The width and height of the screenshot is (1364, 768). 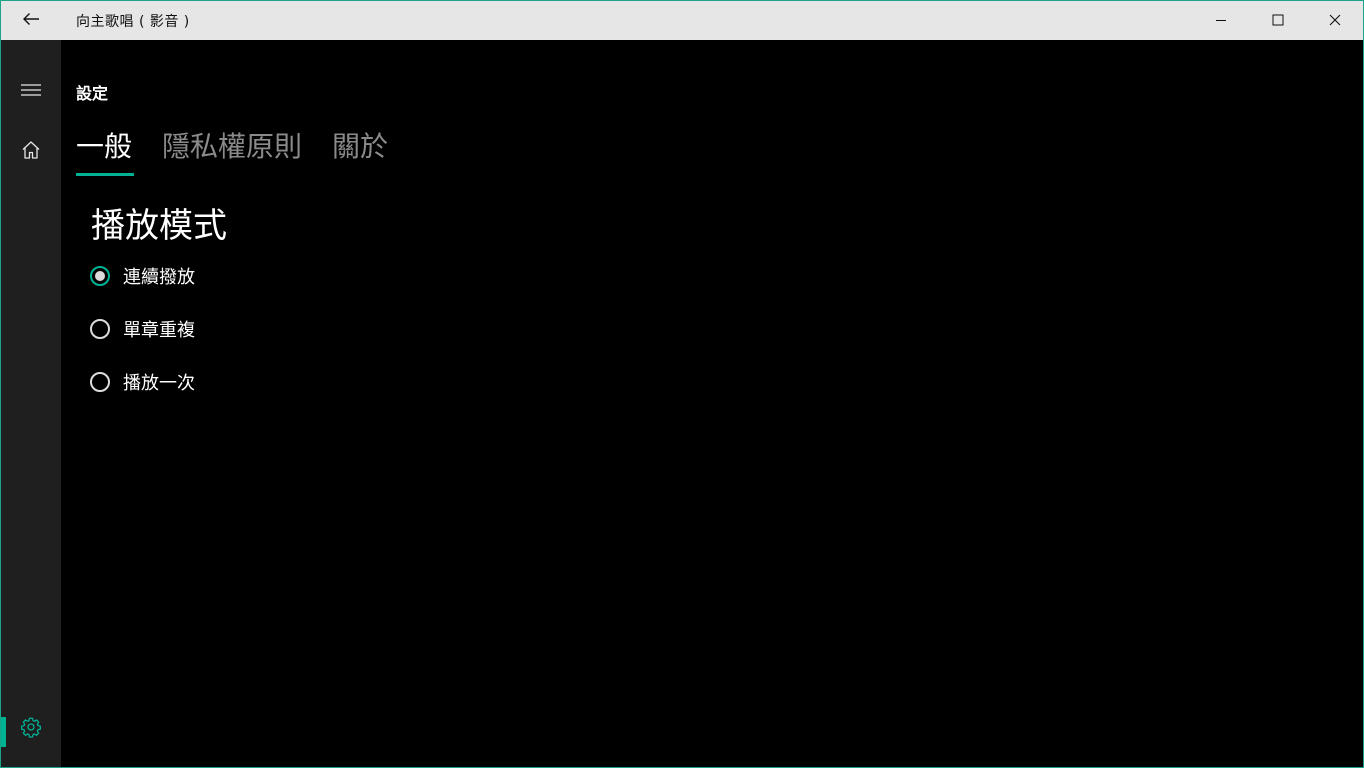 What do you see at coordinates (133, 21) in the screenshot?
I see `window-title: 向主歌唱 ( 影音 )` at bounding box center [133, 21].